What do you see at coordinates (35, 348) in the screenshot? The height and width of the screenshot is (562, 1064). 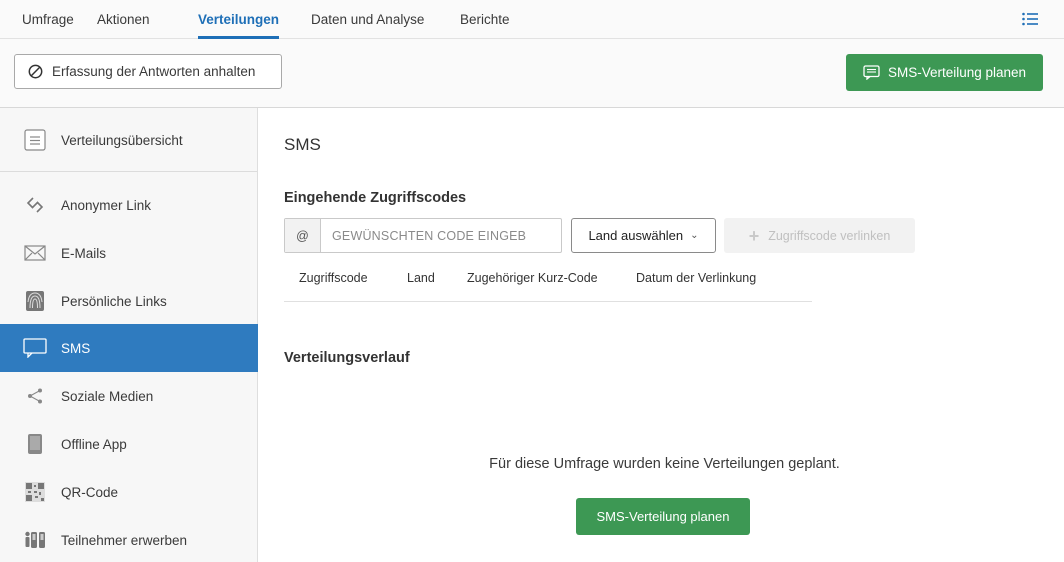 I see `chat-bubble-icon` at bounding box center [35, 348].